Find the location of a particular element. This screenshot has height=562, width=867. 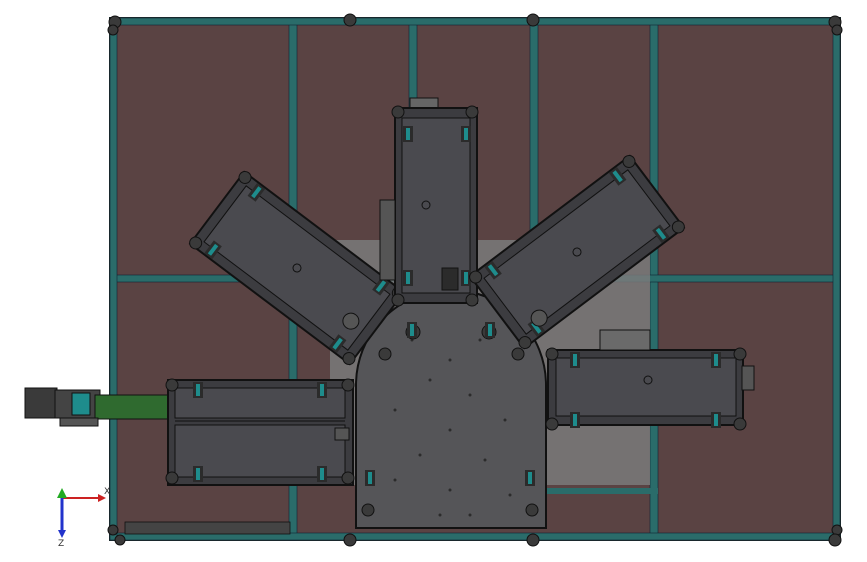

coordinate-triad-icon: X Z is located at coordinates (83, 518).